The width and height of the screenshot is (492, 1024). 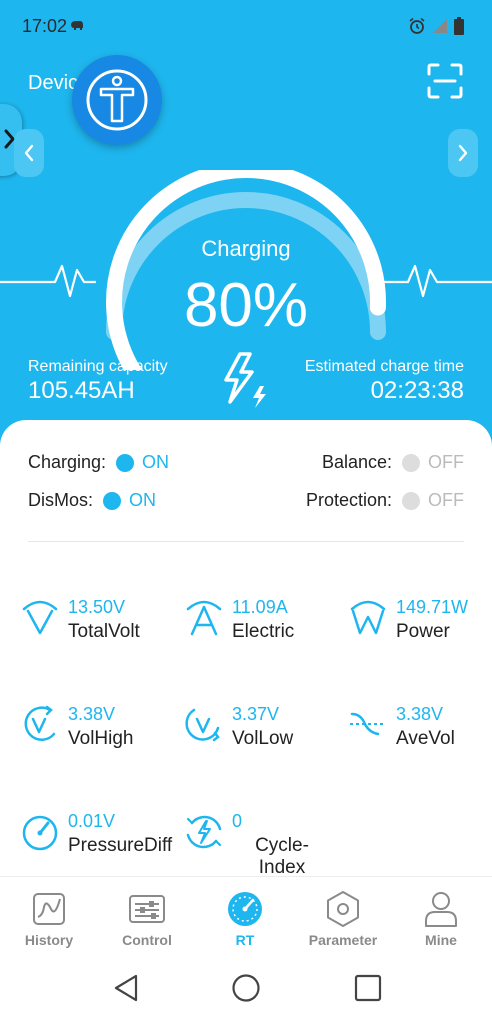 I want to click on divider, so click(x=246, y=541).